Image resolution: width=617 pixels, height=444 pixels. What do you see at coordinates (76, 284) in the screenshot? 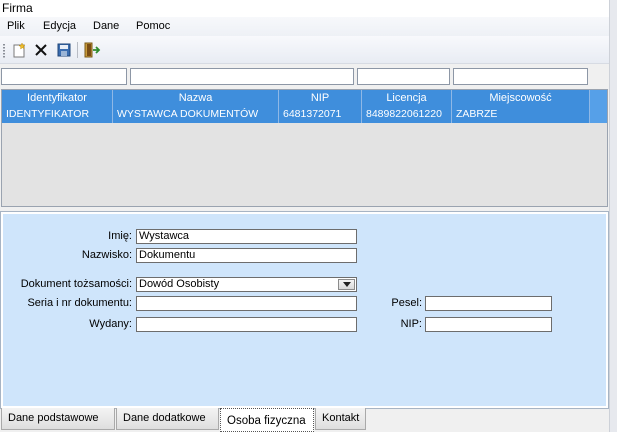
I see `dokument-label: Dokument tożsamości:` at bounding box center [76, 284].